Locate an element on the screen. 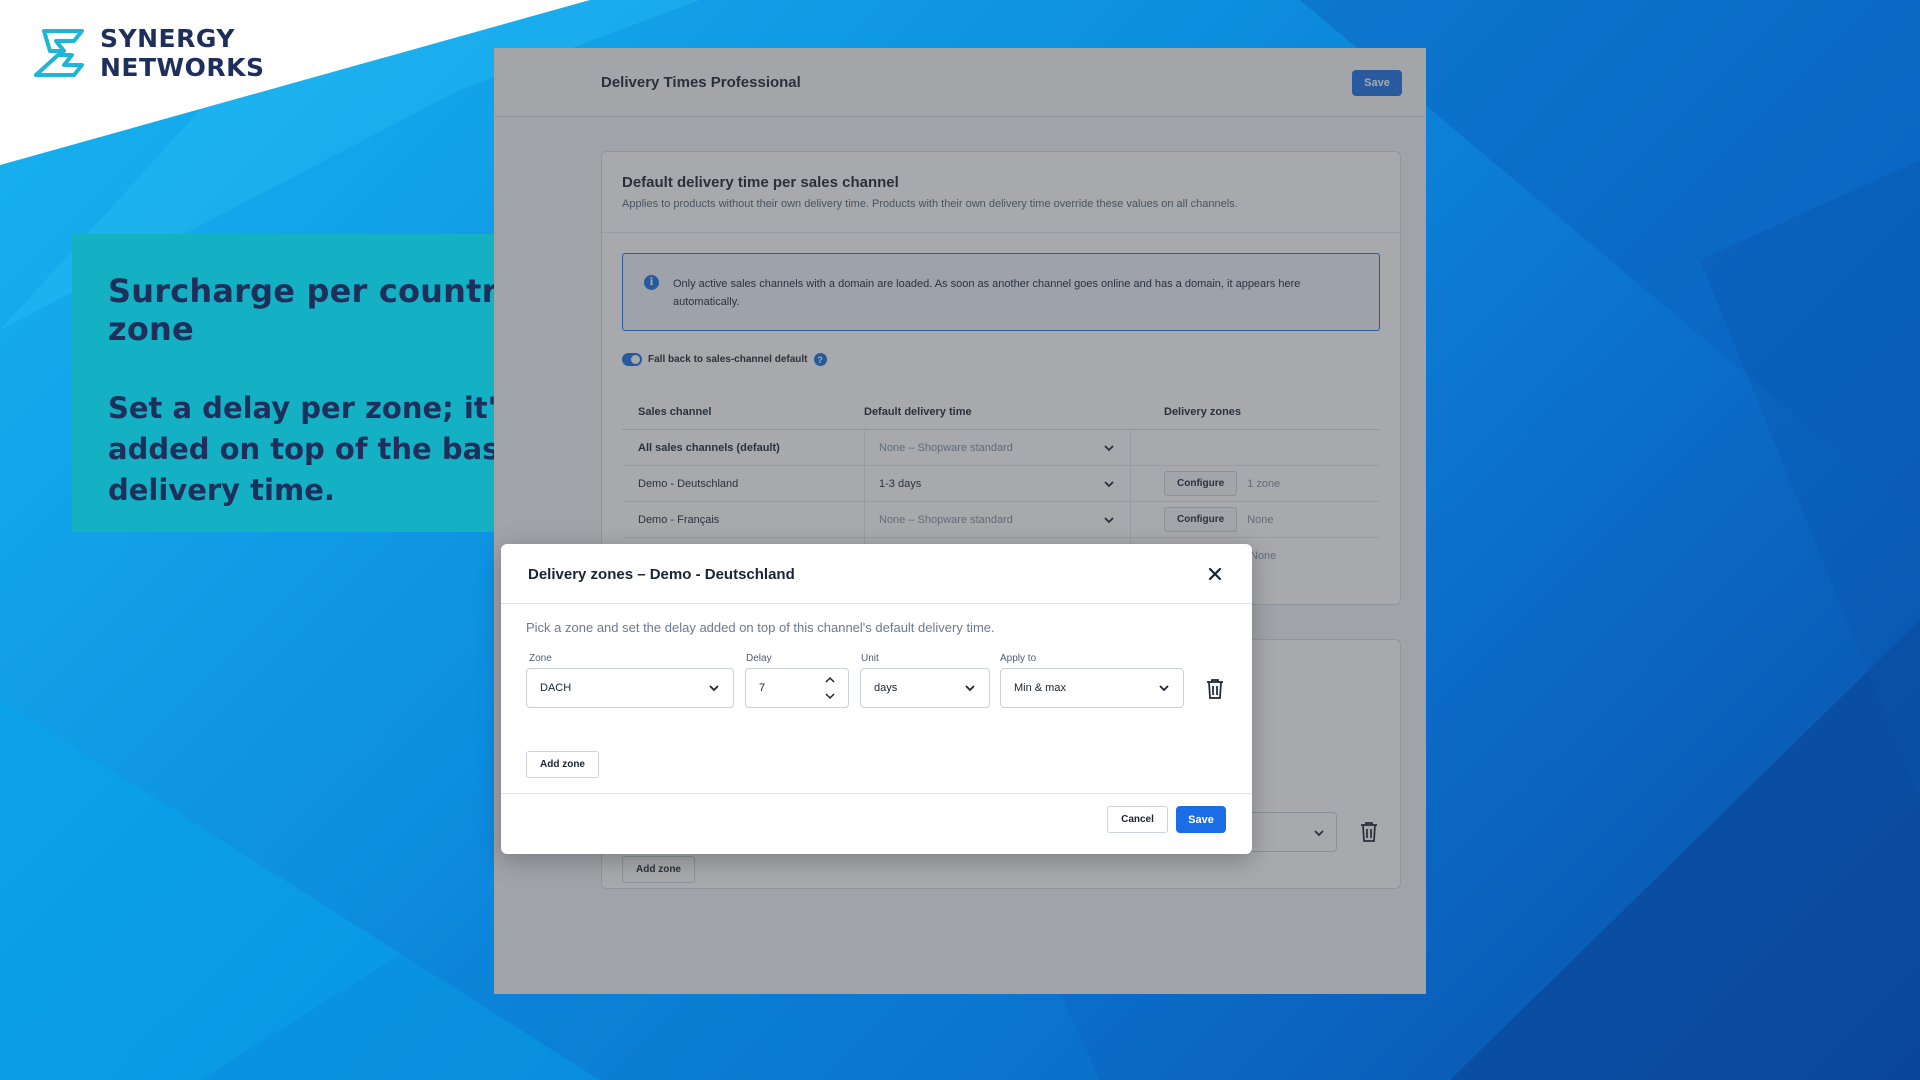 This screenshot has height=1080, width=1920. apply-to-value: Min & max is located at coordinates (1040, 688).